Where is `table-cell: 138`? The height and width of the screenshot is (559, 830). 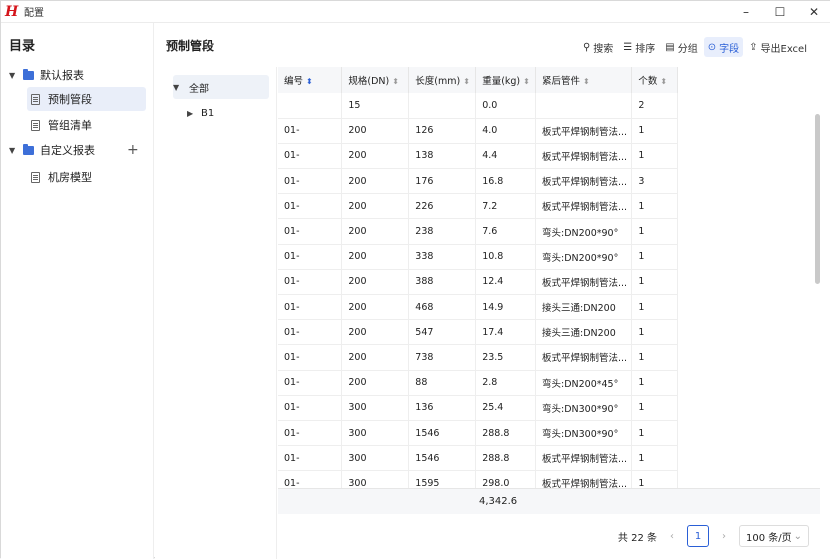 table-cell: 138 is located at coordinates (442, 156).